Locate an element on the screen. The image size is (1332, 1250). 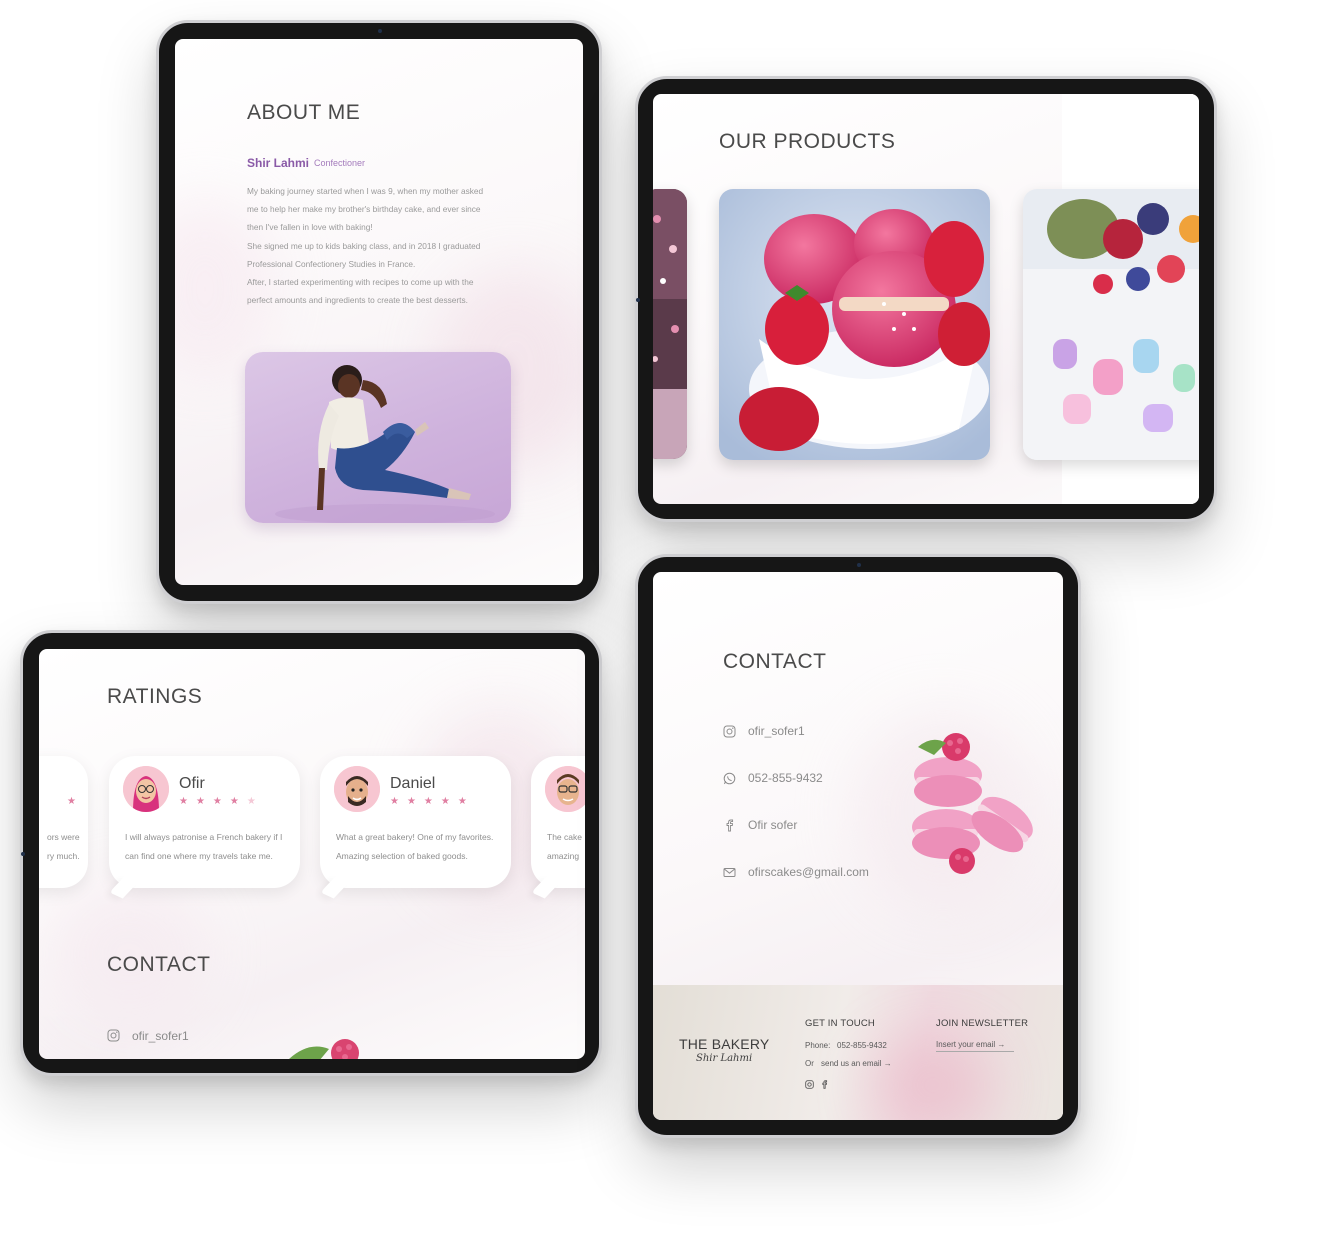
whatsapp-number: 052-855-9432 is located at coordinates (785, 778).